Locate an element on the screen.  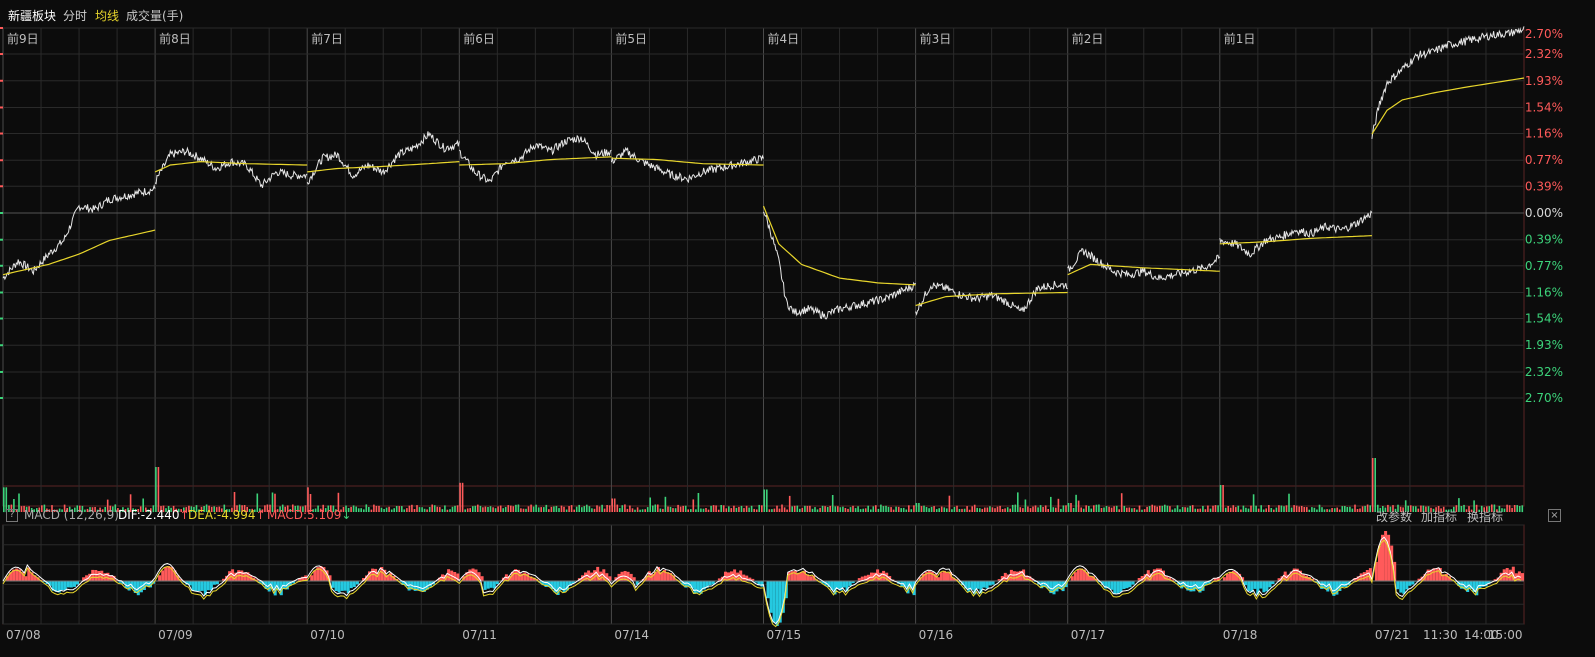
add-indicator-button: 加指标 is located at coordinates (1439, 516).